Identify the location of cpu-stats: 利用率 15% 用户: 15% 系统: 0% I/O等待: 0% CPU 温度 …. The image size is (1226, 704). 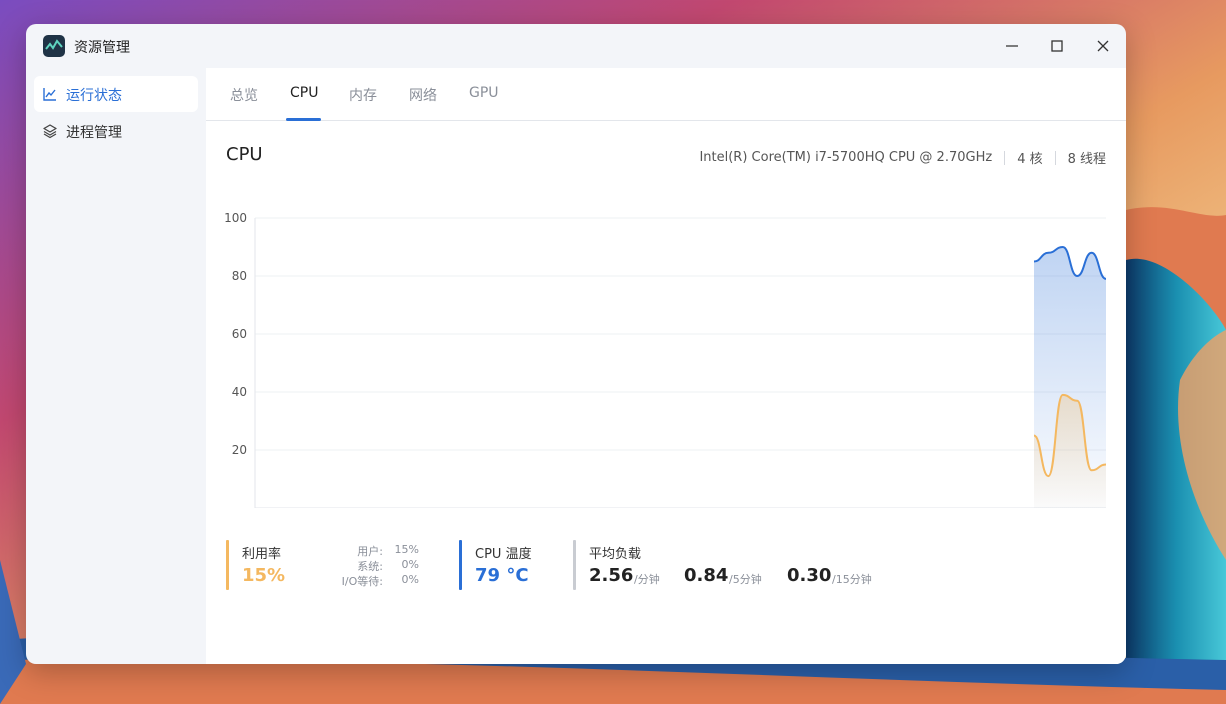
(666, 565).